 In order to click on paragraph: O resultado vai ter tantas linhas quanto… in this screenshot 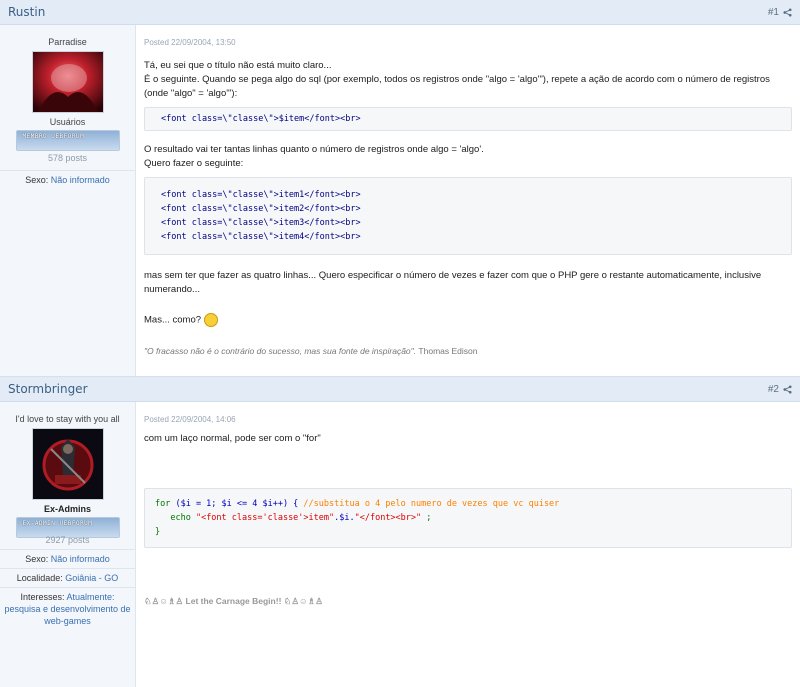, I will do `click(314, 149)`.